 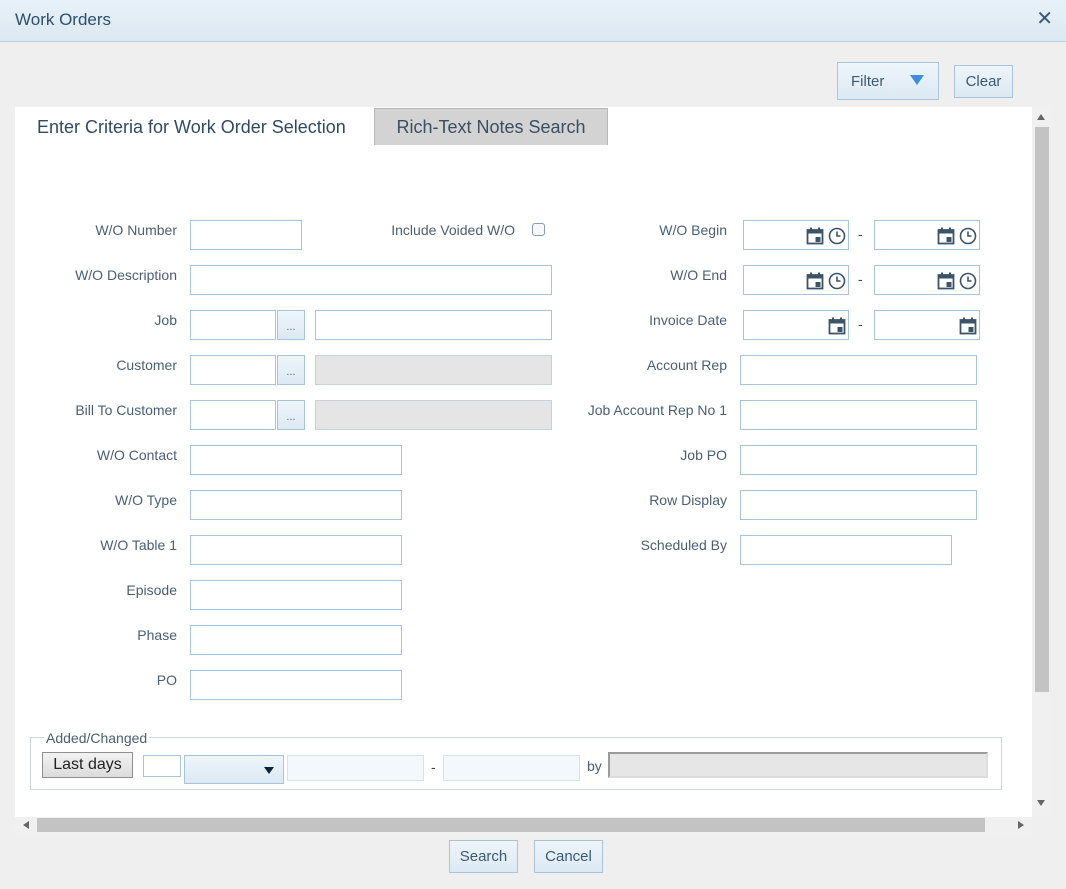 What do you see at coordinates (1041, 803) in the screenshot?
I see `scroll-down-icon` at bounding box center [1041, 803].